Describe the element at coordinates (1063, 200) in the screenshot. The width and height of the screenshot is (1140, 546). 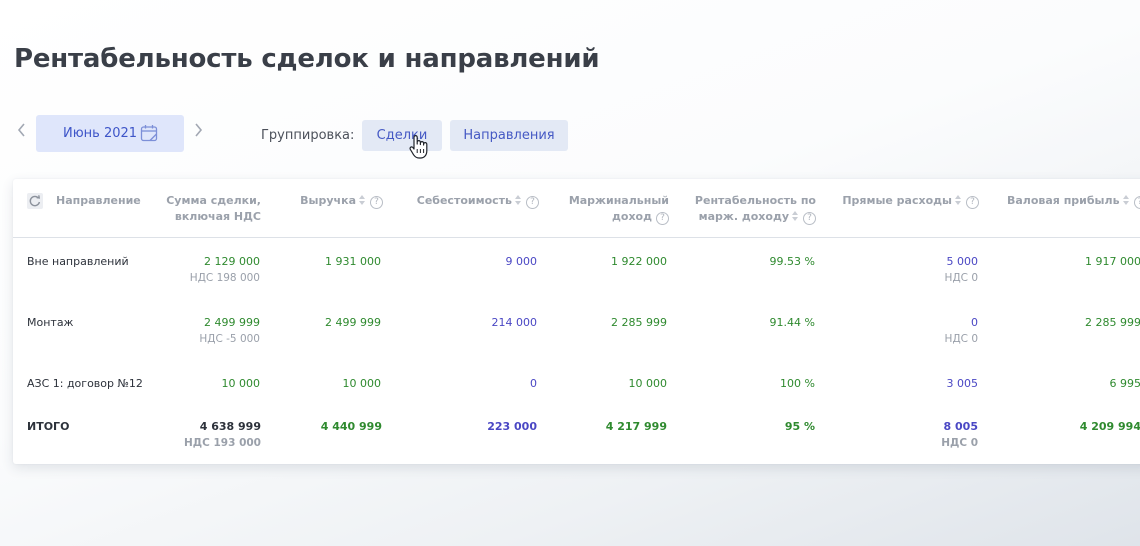
I see `header-gross-label: Валовая прибыль` at that location.